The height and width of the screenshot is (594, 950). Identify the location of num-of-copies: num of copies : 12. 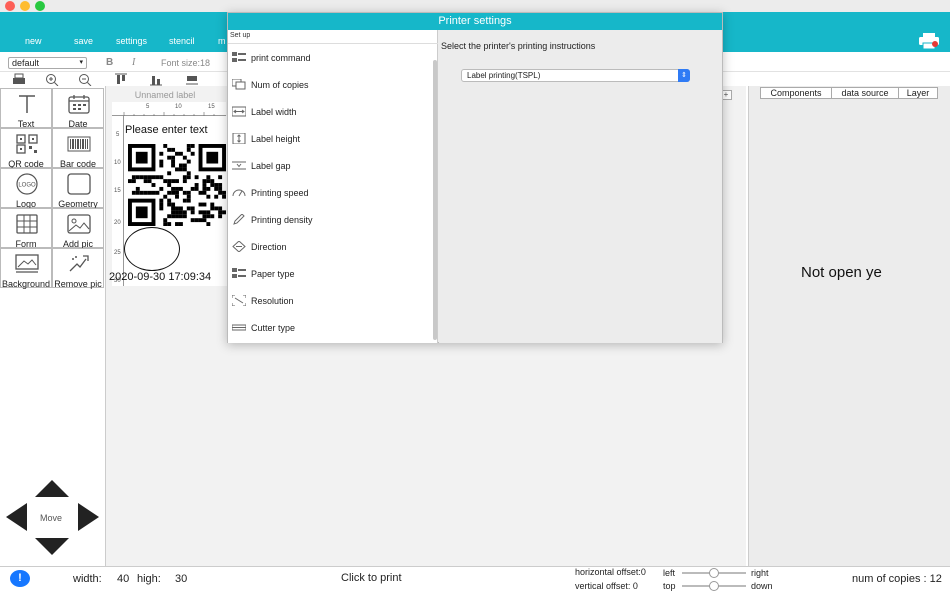
(897, 579).